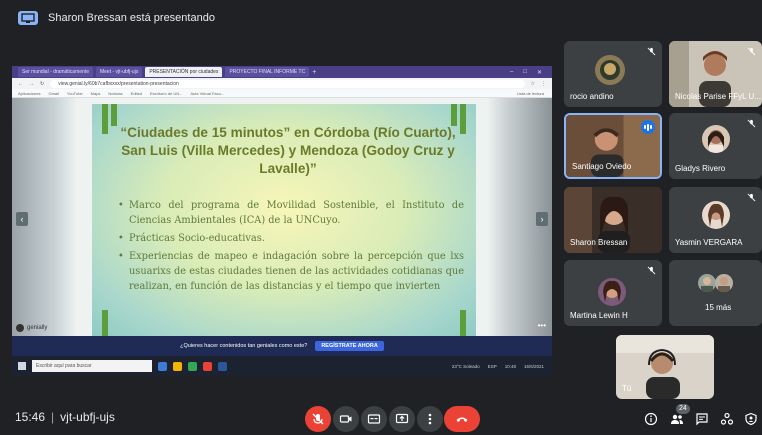  Describe the element at coordinates (542, 325) in the screenshot. I see `more-icon: •••` at that location.